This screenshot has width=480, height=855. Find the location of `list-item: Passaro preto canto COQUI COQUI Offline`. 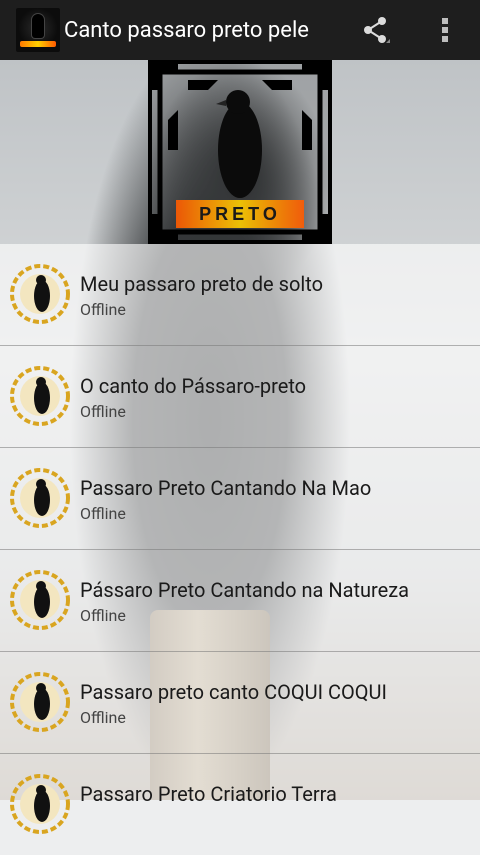

list-item: Passaro preto canto COQUI COQUI Offline is located at coordinates (240, 703).